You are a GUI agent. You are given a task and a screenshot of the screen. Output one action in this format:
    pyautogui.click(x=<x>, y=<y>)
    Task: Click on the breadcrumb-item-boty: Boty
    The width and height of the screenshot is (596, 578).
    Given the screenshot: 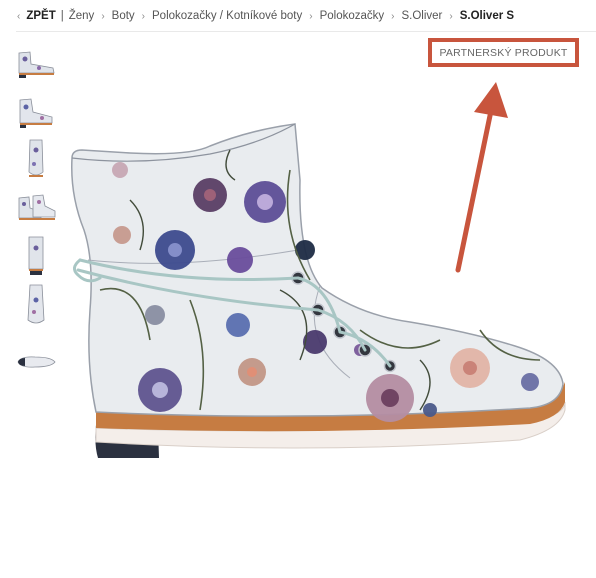 What is the action you would take?
    pyautogui.click(x=123, y=16)
    